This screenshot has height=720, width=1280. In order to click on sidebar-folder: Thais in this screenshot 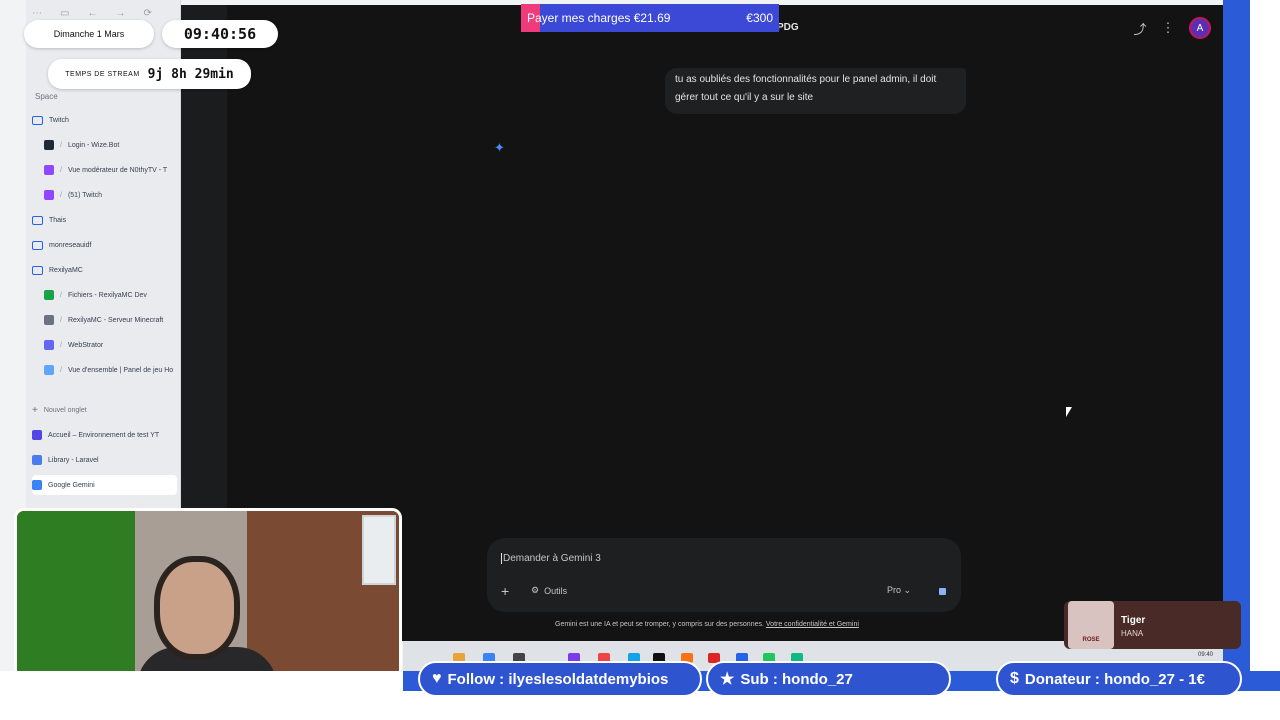, I will do `click(104, 220)`.